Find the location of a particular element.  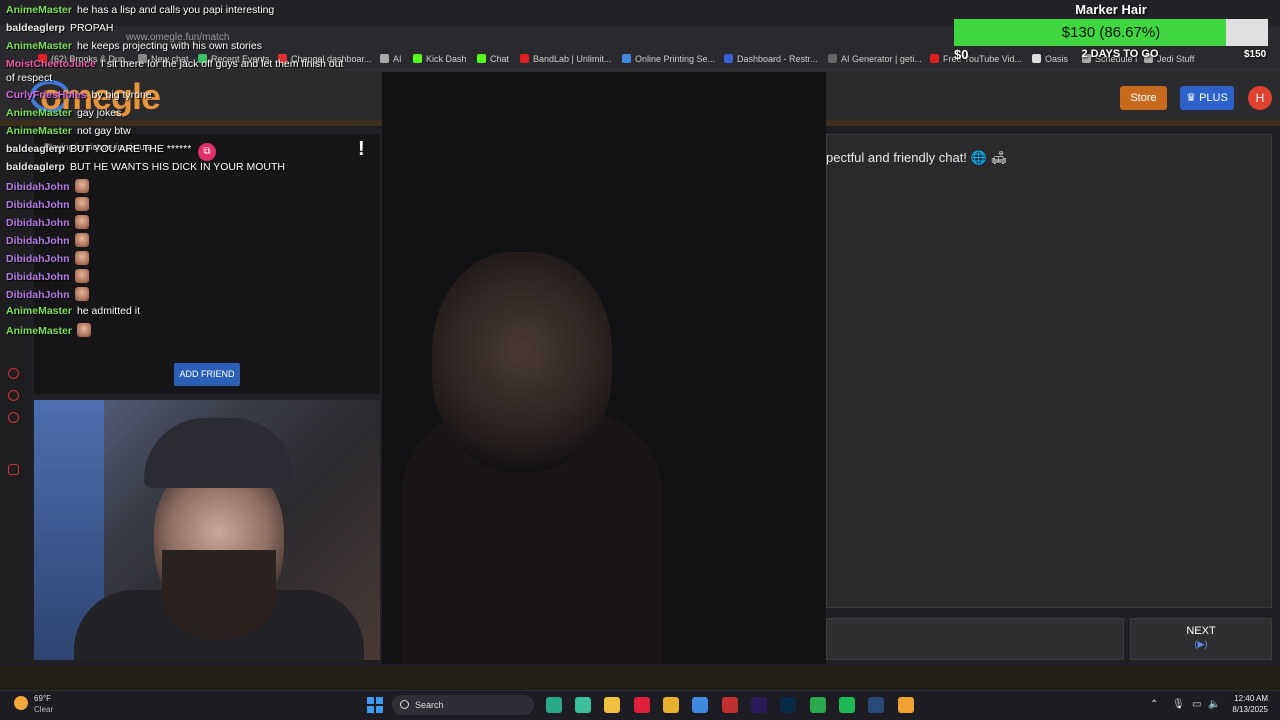

chat-text: he keeps projecting with his own stories is located at coordinates (169, 46).